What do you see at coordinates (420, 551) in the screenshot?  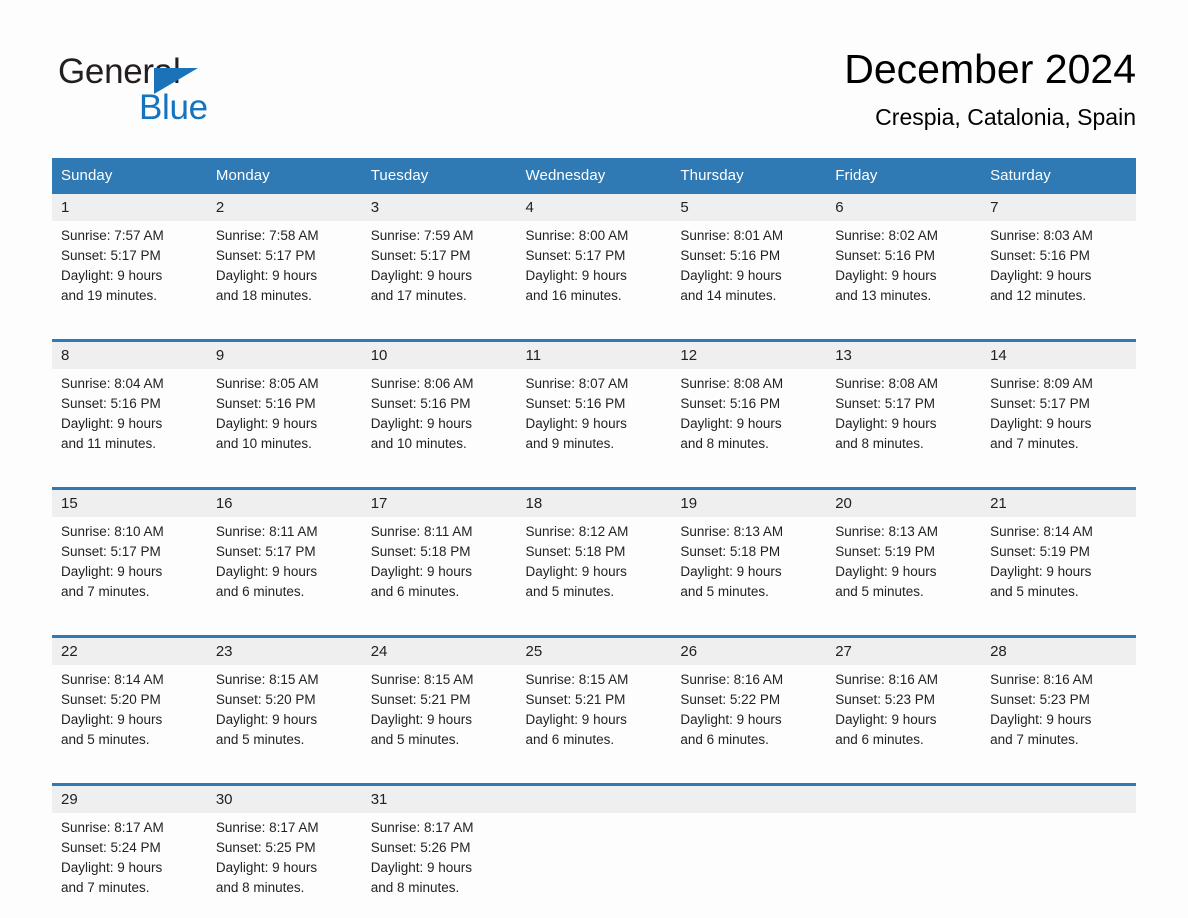 I see `sunset-text: Sunset: 5:18 PM` at bounding box center [420, 551].